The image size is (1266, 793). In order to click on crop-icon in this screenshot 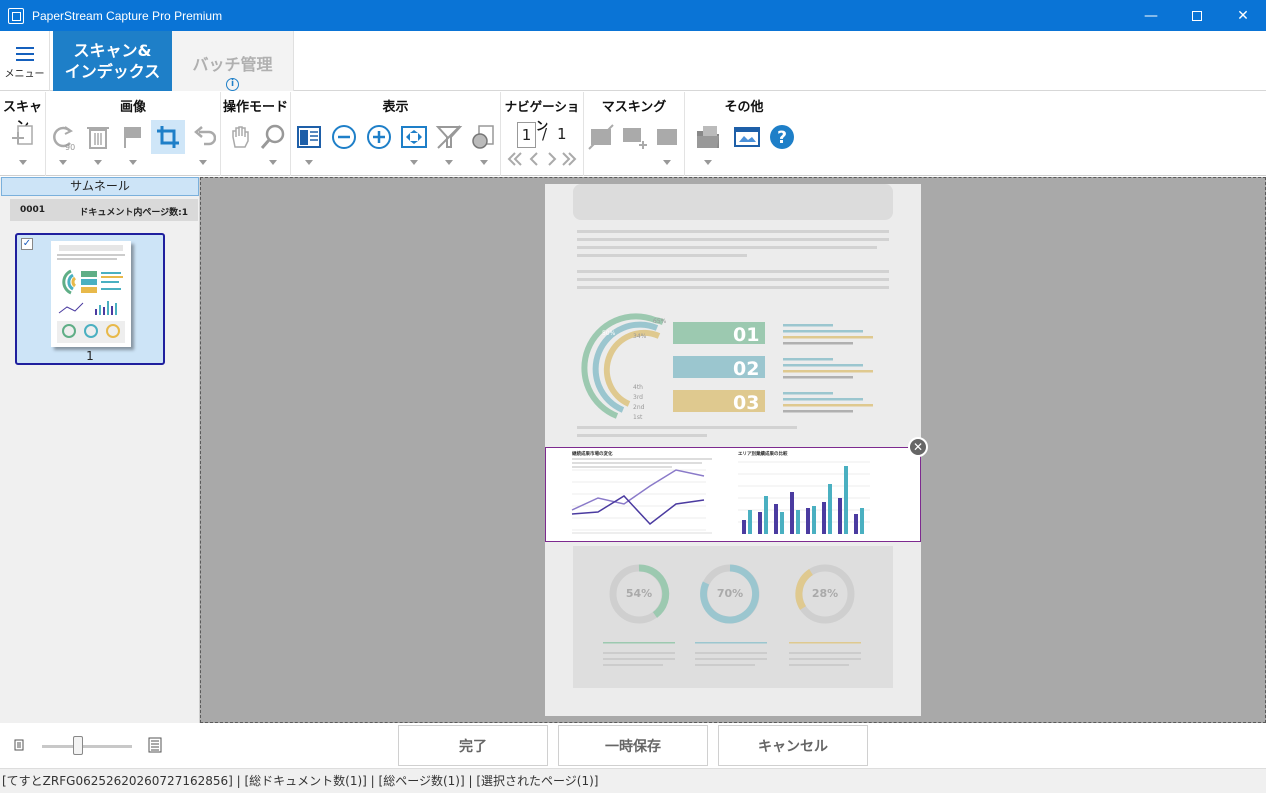, I will do `click(168, 137)`.